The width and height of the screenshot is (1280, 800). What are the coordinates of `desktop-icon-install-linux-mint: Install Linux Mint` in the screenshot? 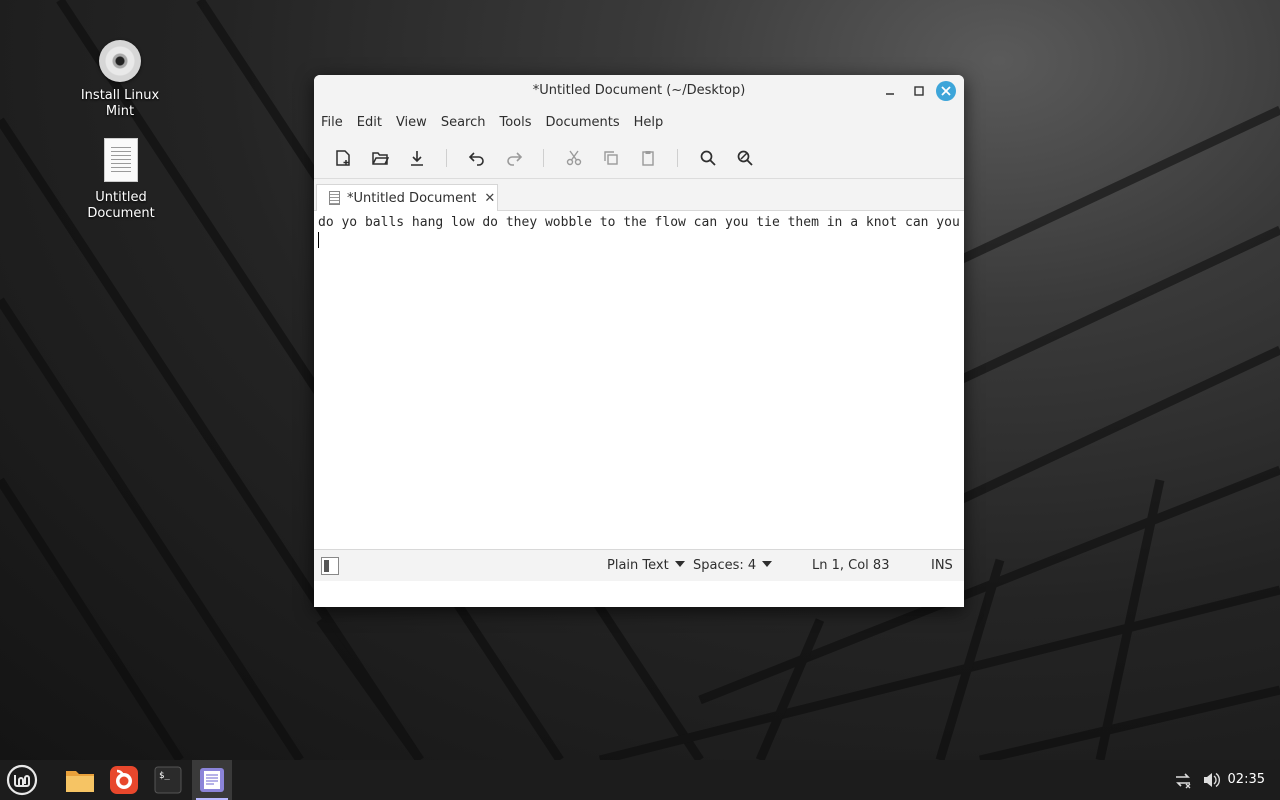 It's located at (120, 80).